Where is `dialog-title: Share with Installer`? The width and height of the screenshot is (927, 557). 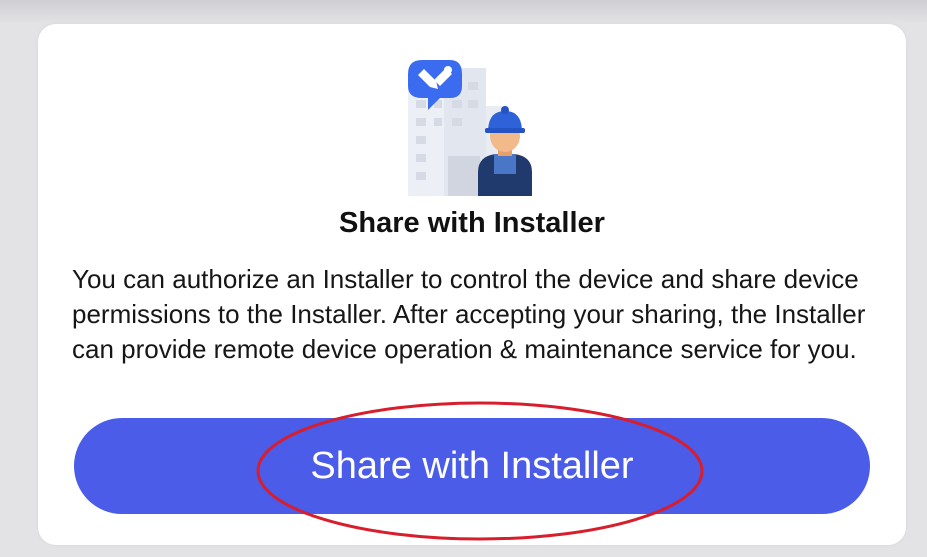
dialog-title: Share with Installer is located at coordinates (472, 223).